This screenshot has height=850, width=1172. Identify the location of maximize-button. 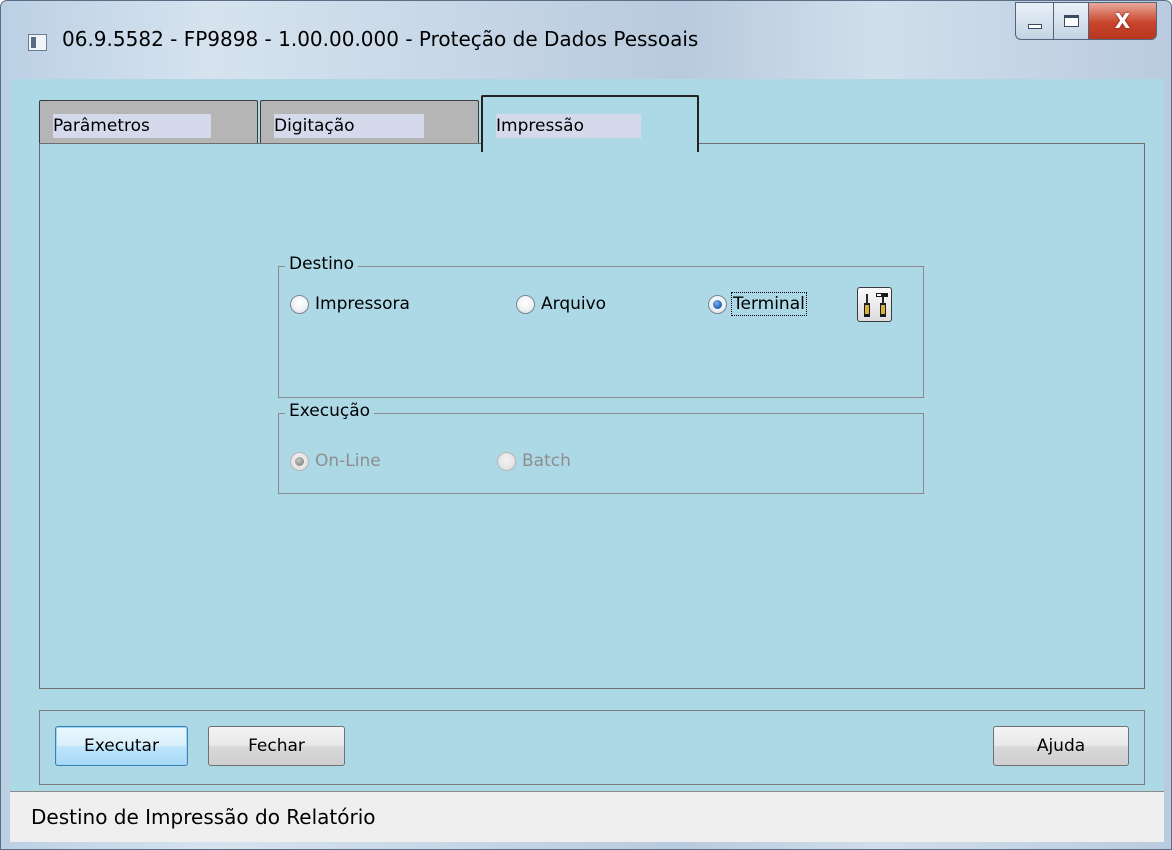
(1071, 21).